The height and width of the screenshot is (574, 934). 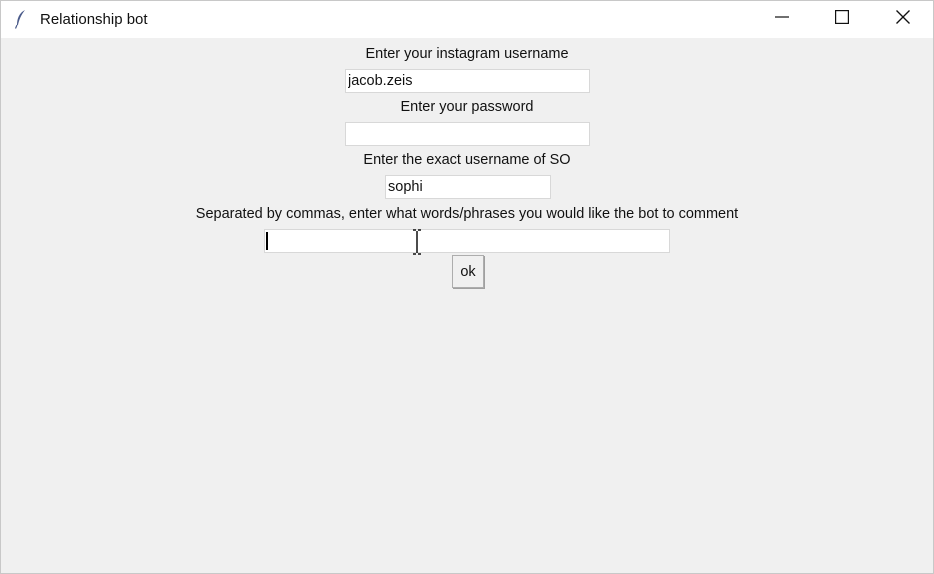 What do you see at coordinates (467, 19) in the screenshot?
I see `title-bar: Relationship bot` at bounding box center [467, 19].